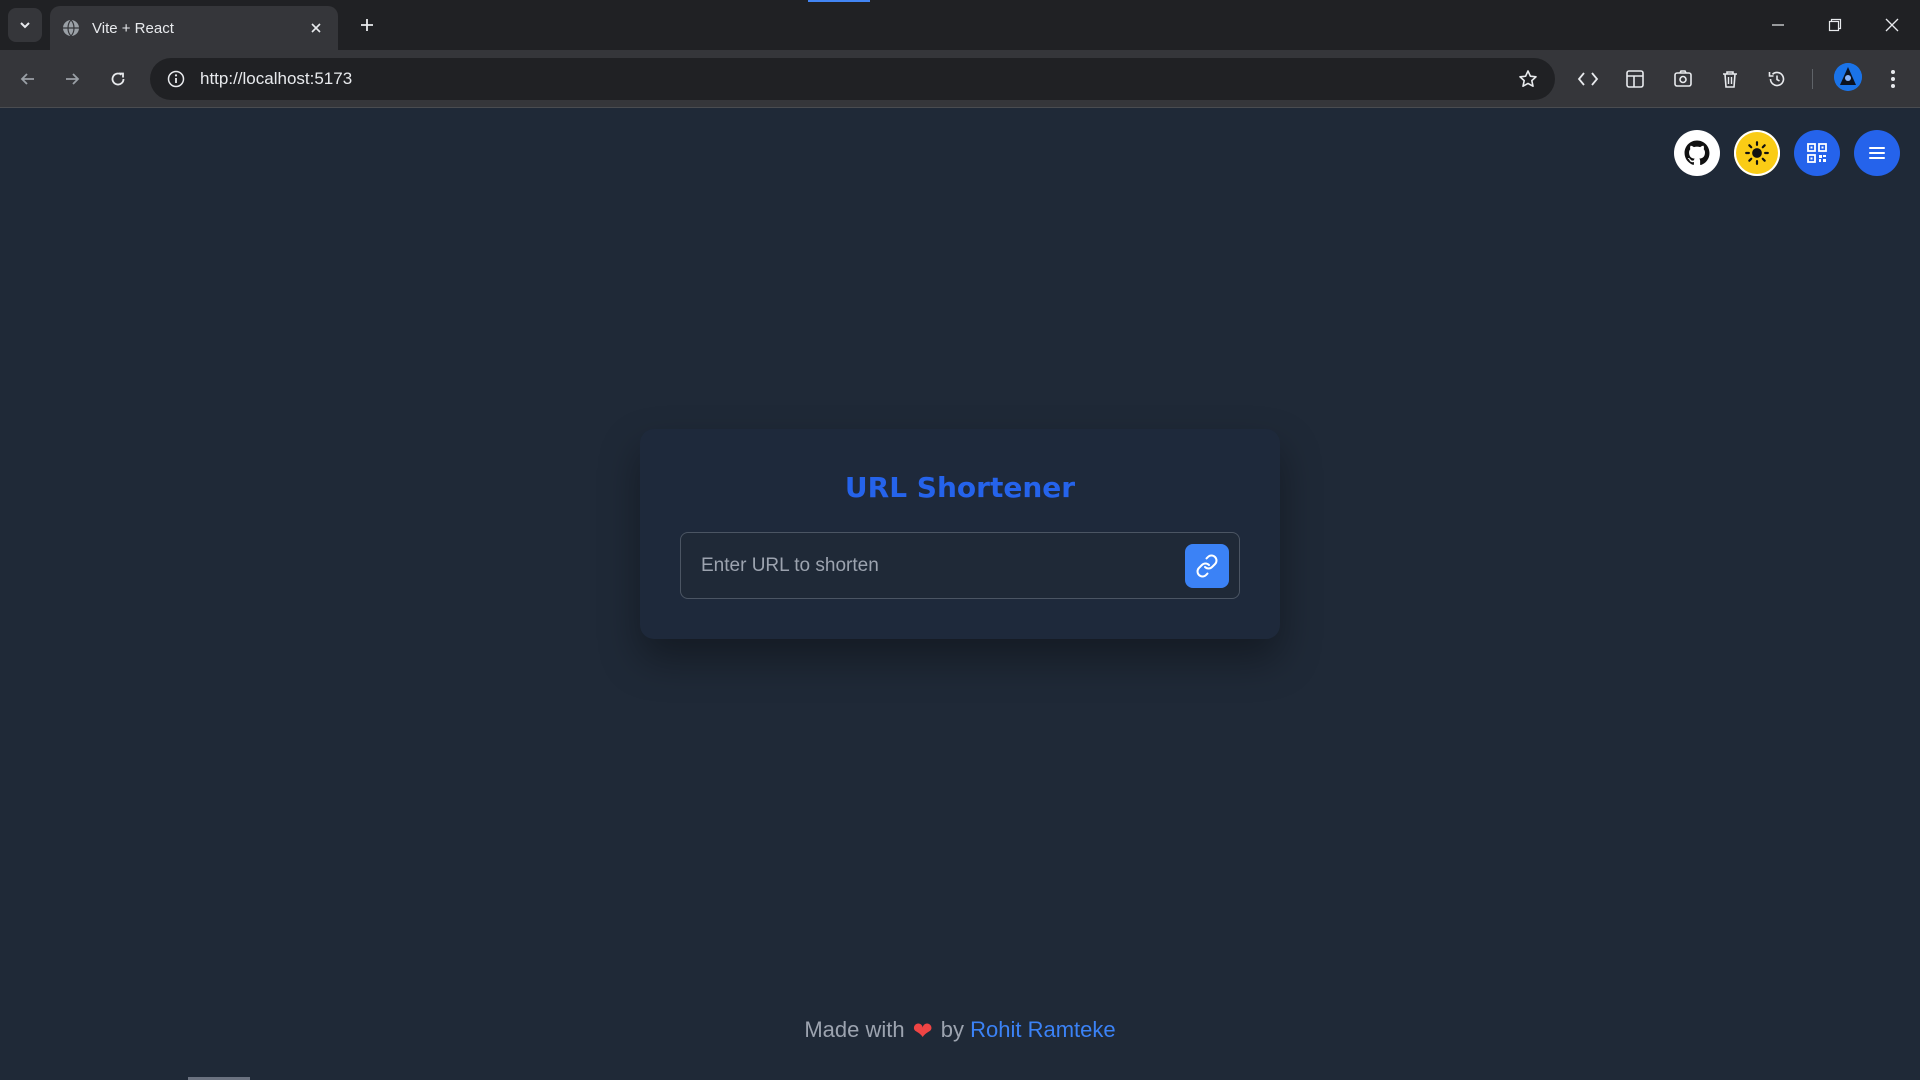 The height and width of the screenshot is (1080, 1920). I want to click on footer-by: by, so click(952, 1029).